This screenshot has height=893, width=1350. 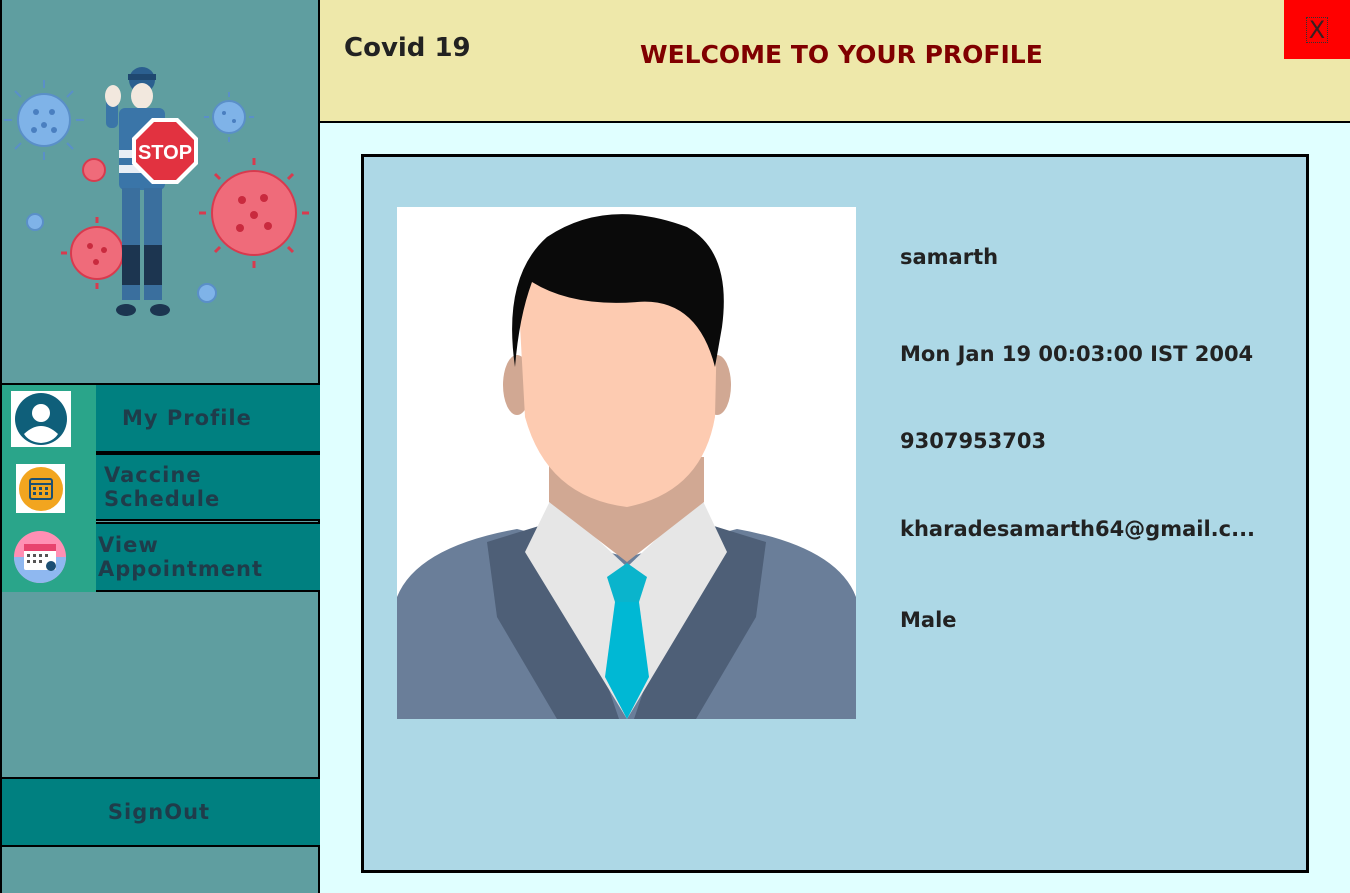 I want to click on signout-button: SignOut, so click(x=161, y=812).